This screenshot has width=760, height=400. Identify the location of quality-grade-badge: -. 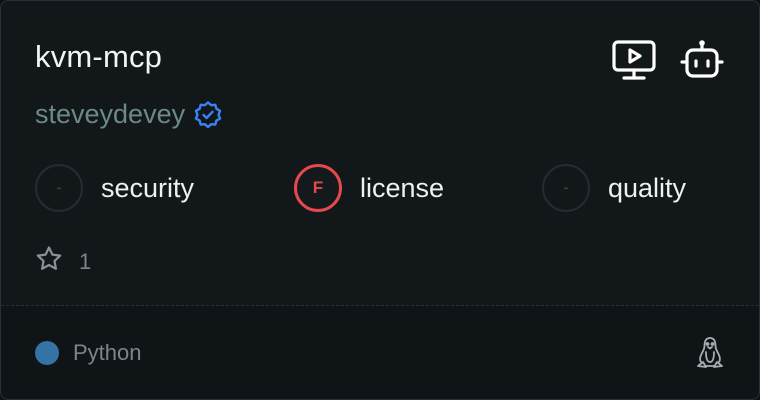
(566, 188).